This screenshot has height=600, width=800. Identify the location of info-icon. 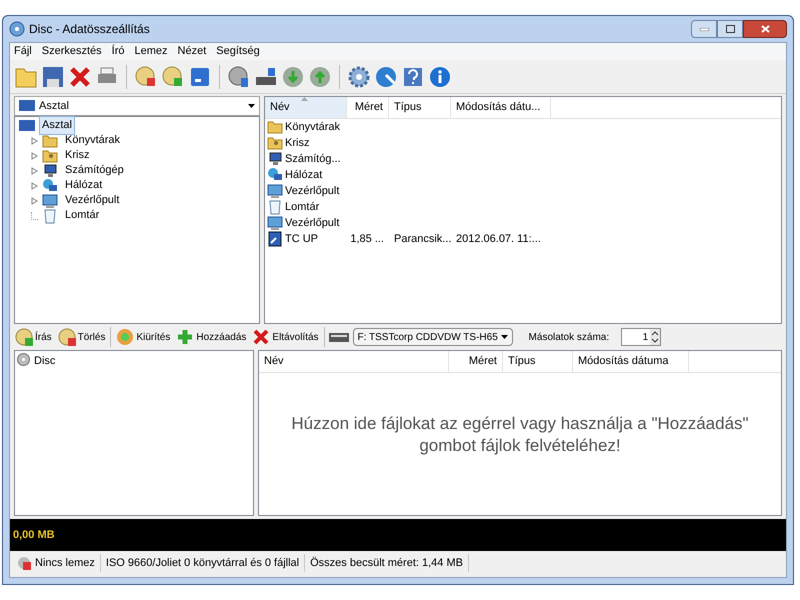
(440, 76).